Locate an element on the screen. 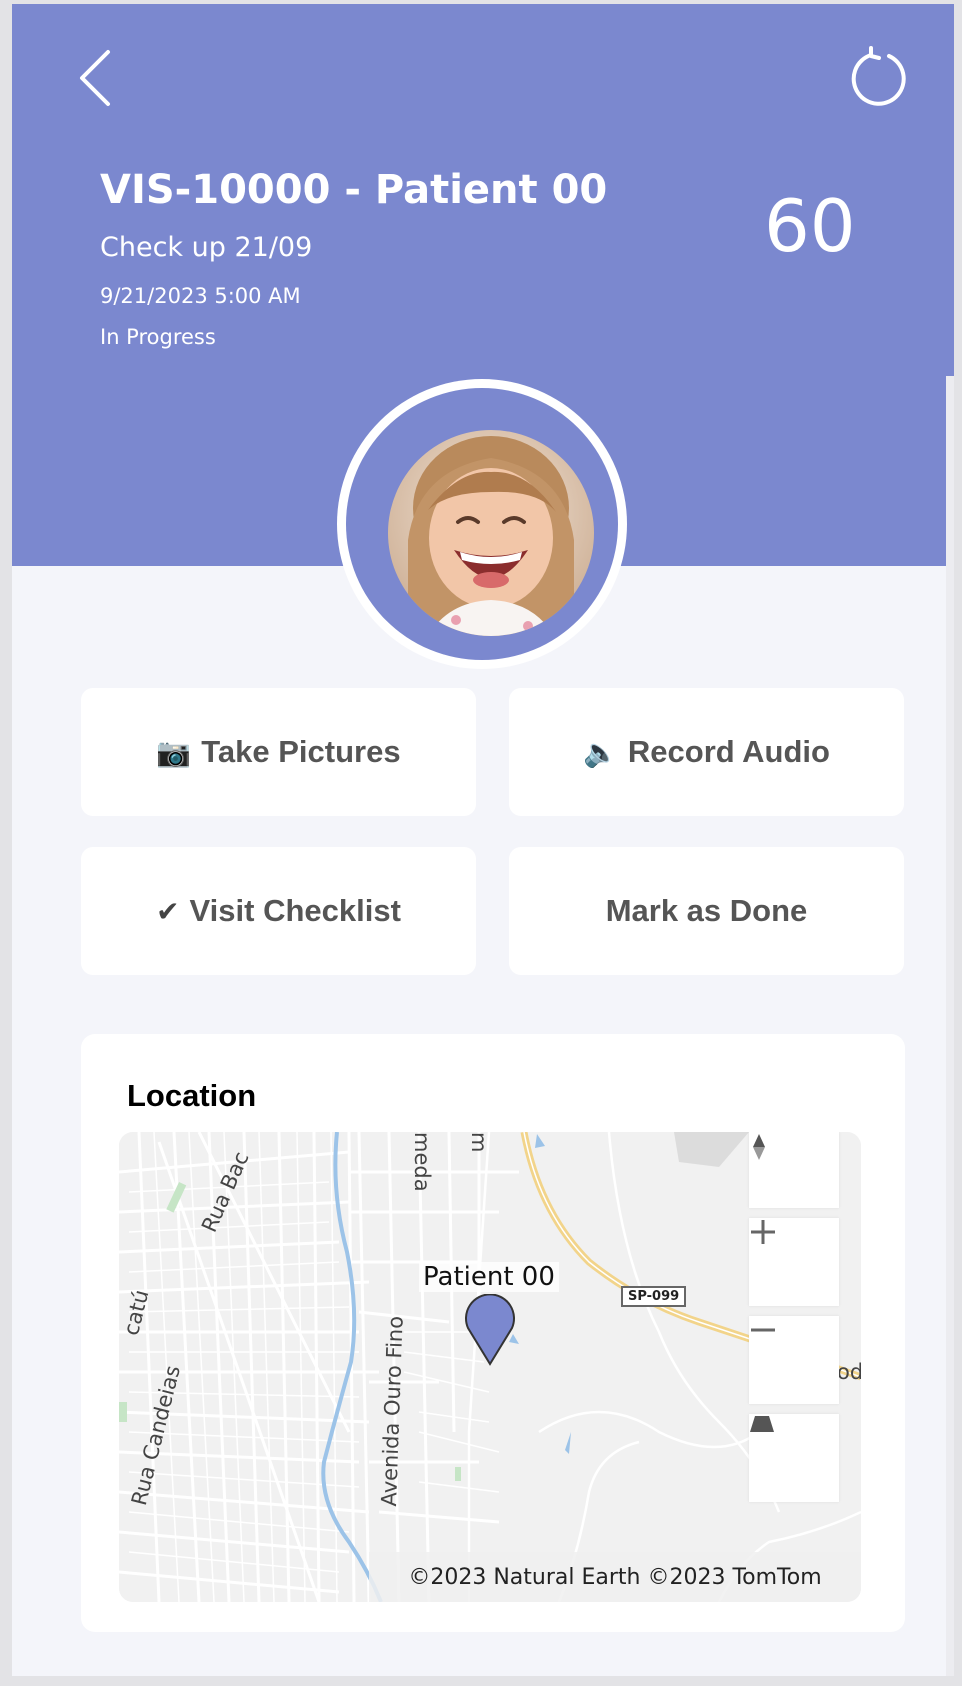  visit-subtitle: Check up 21/09 is located at coordinates (206, 247).